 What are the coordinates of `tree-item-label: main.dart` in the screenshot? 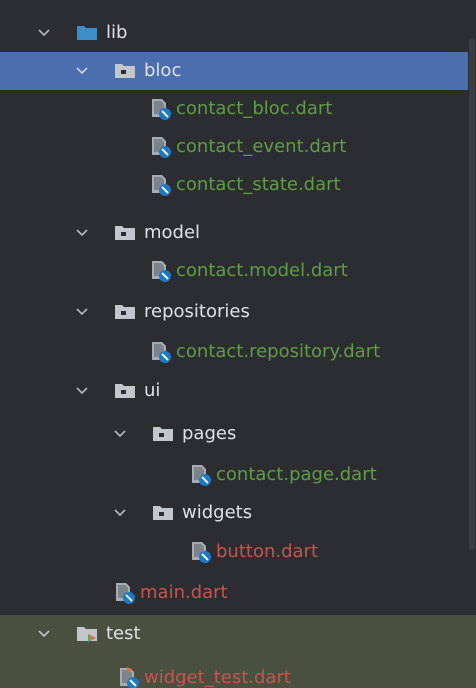 It's located at (184, 592).